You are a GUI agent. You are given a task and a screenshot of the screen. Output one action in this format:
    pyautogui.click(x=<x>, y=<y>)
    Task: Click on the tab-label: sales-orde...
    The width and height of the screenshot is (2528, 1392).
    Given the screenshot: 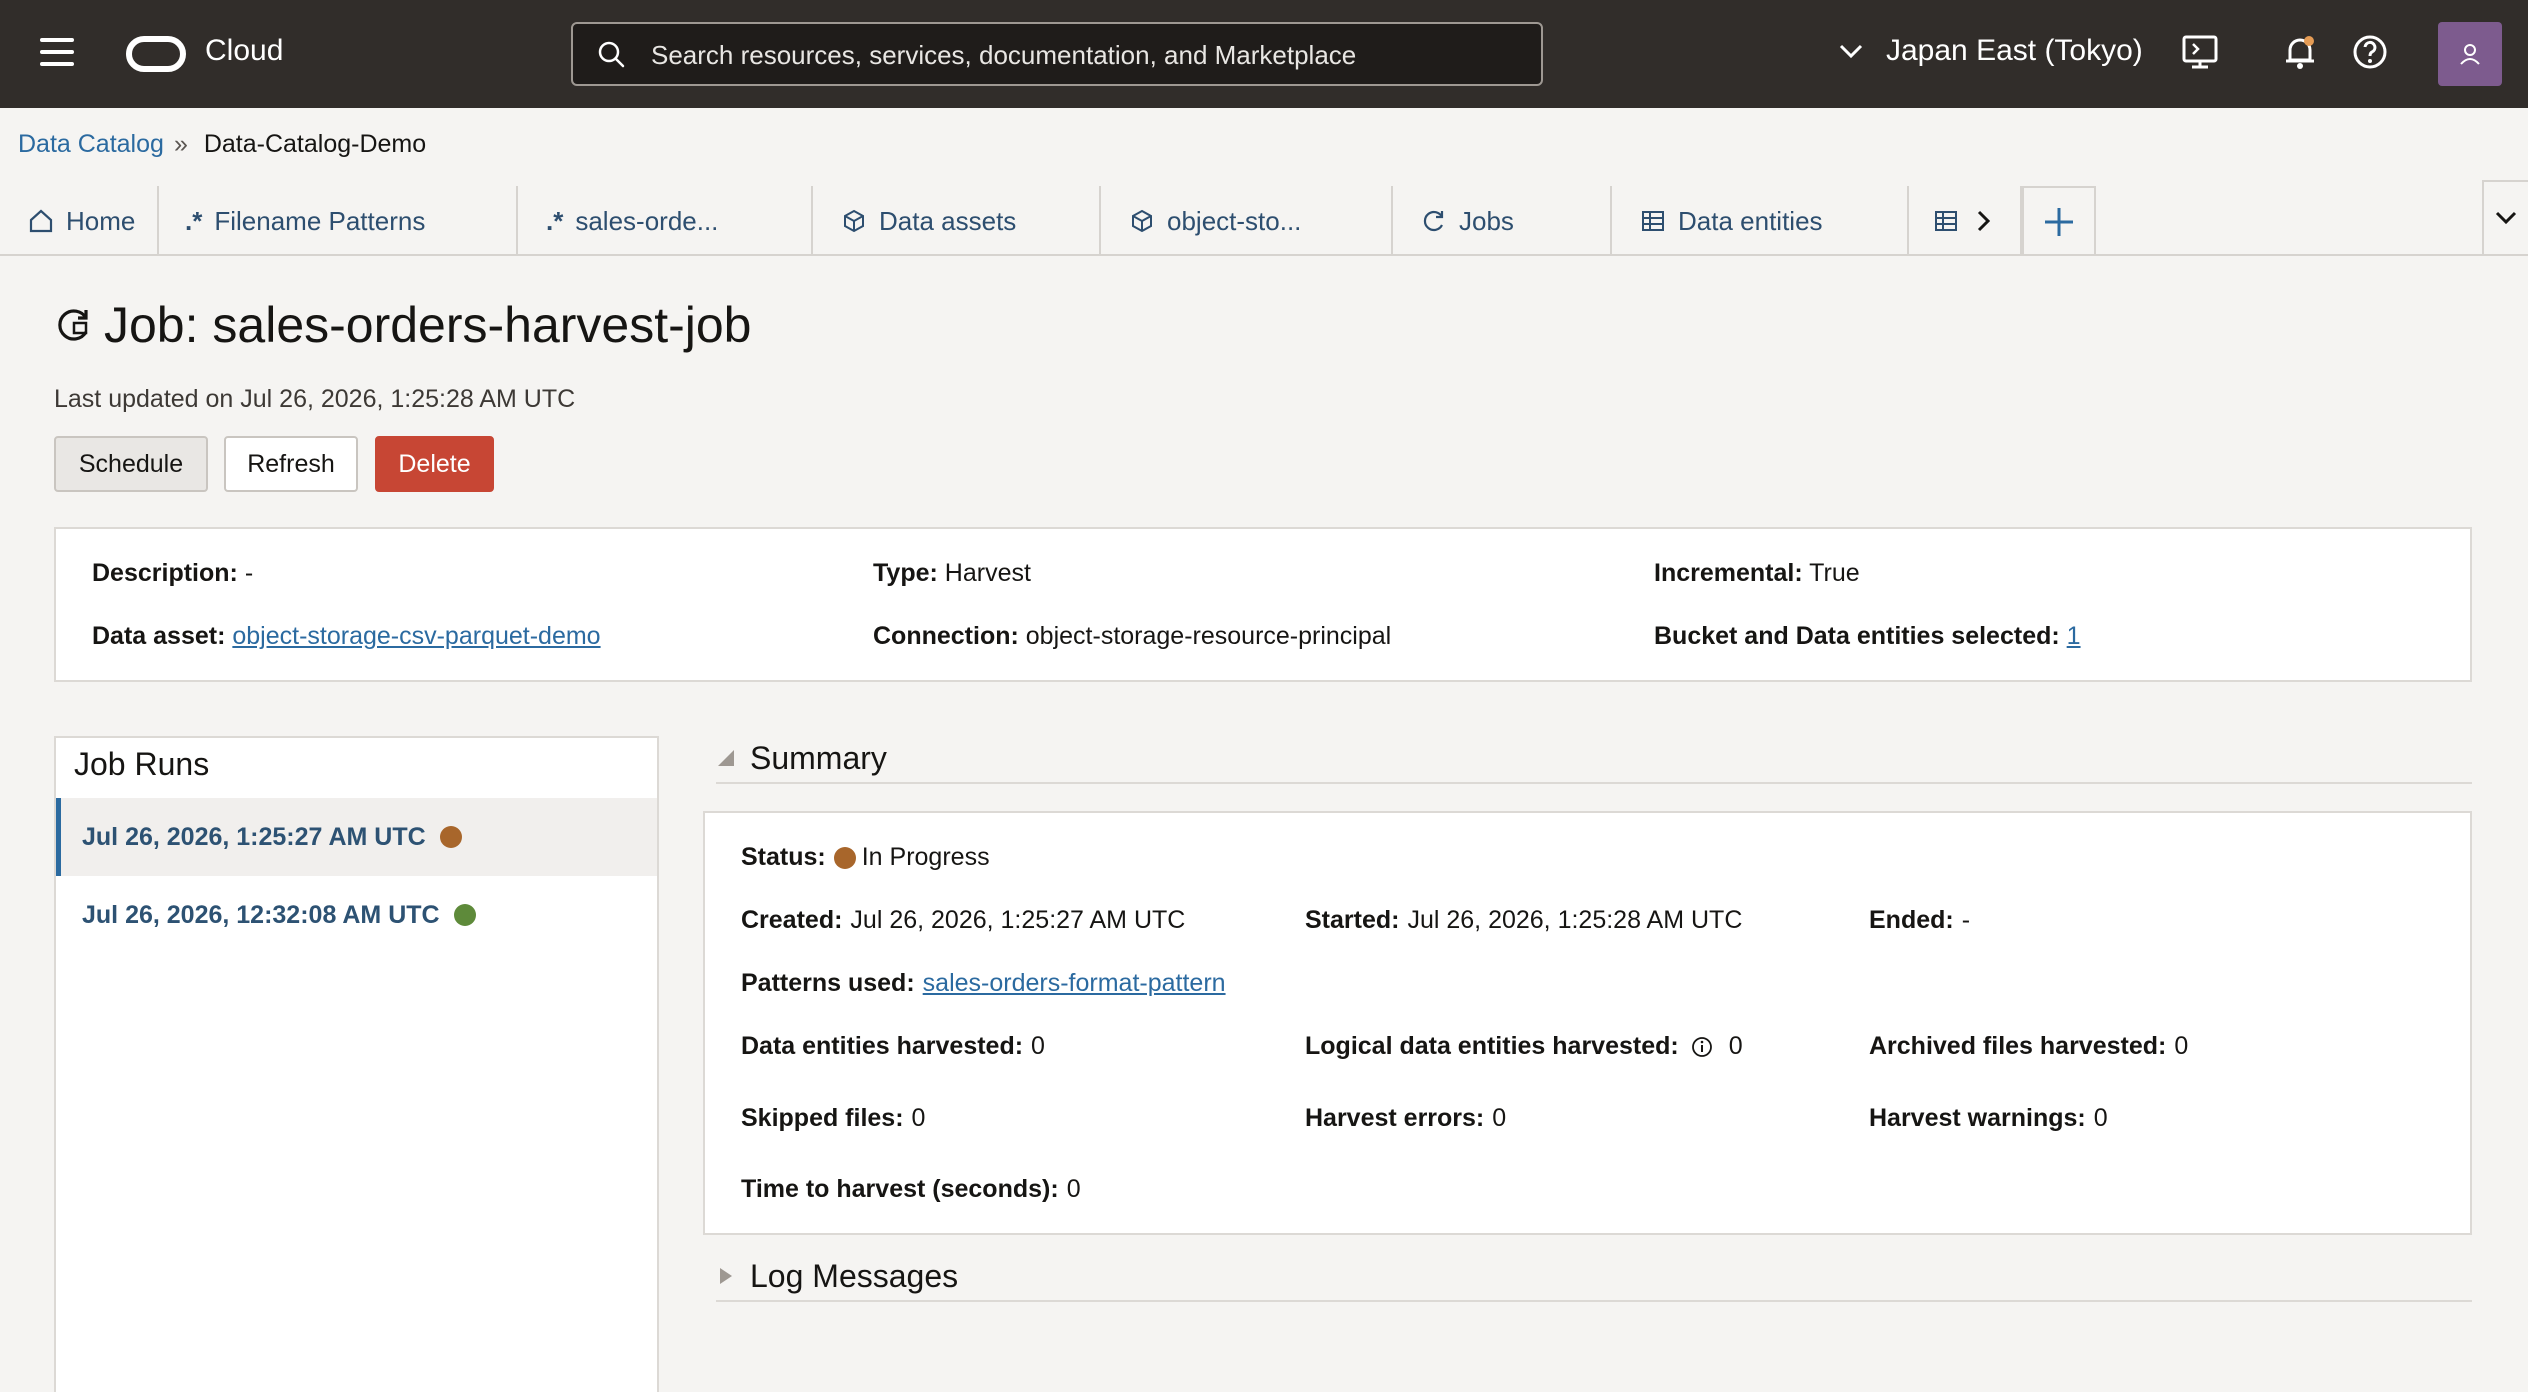 What is the action you would take?
    pyautogui.click(x=647, y=220)
    